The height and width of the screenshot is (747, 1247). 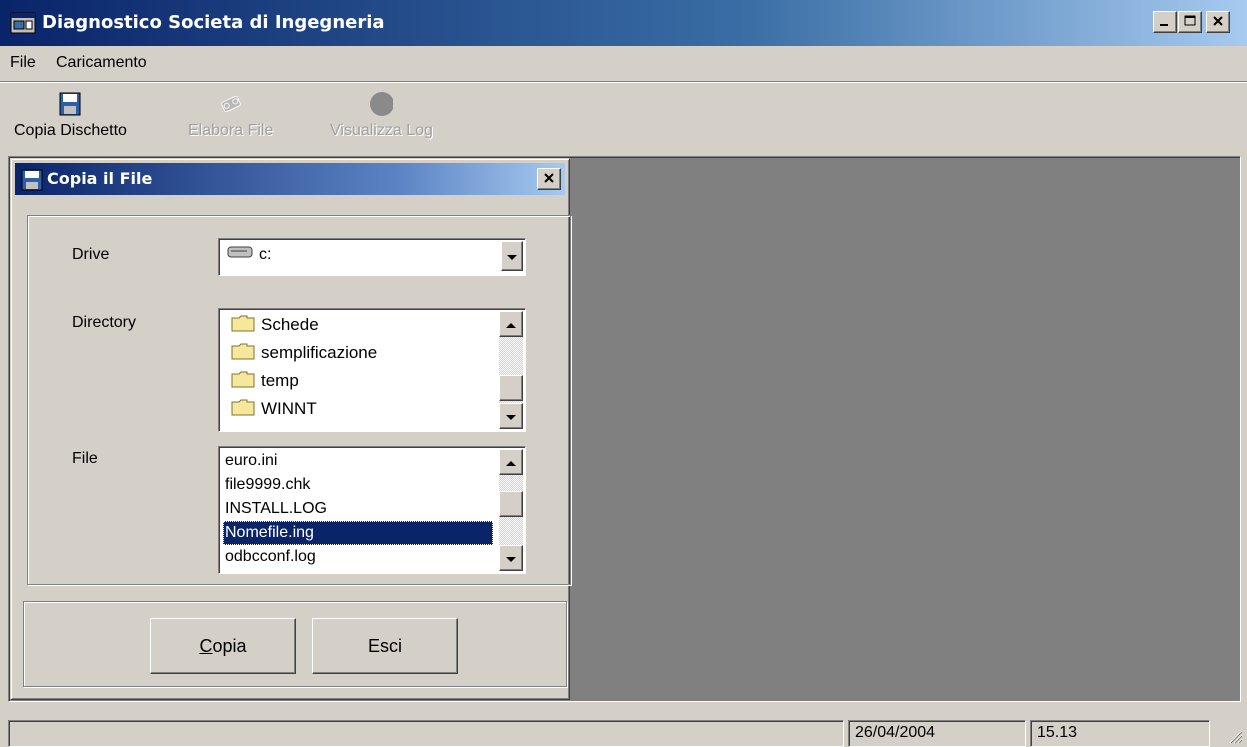 What do you see at coordinates (265, 254) in the screenshot?
I see `drive-value-text: c:` at bounding box center [265, 254].